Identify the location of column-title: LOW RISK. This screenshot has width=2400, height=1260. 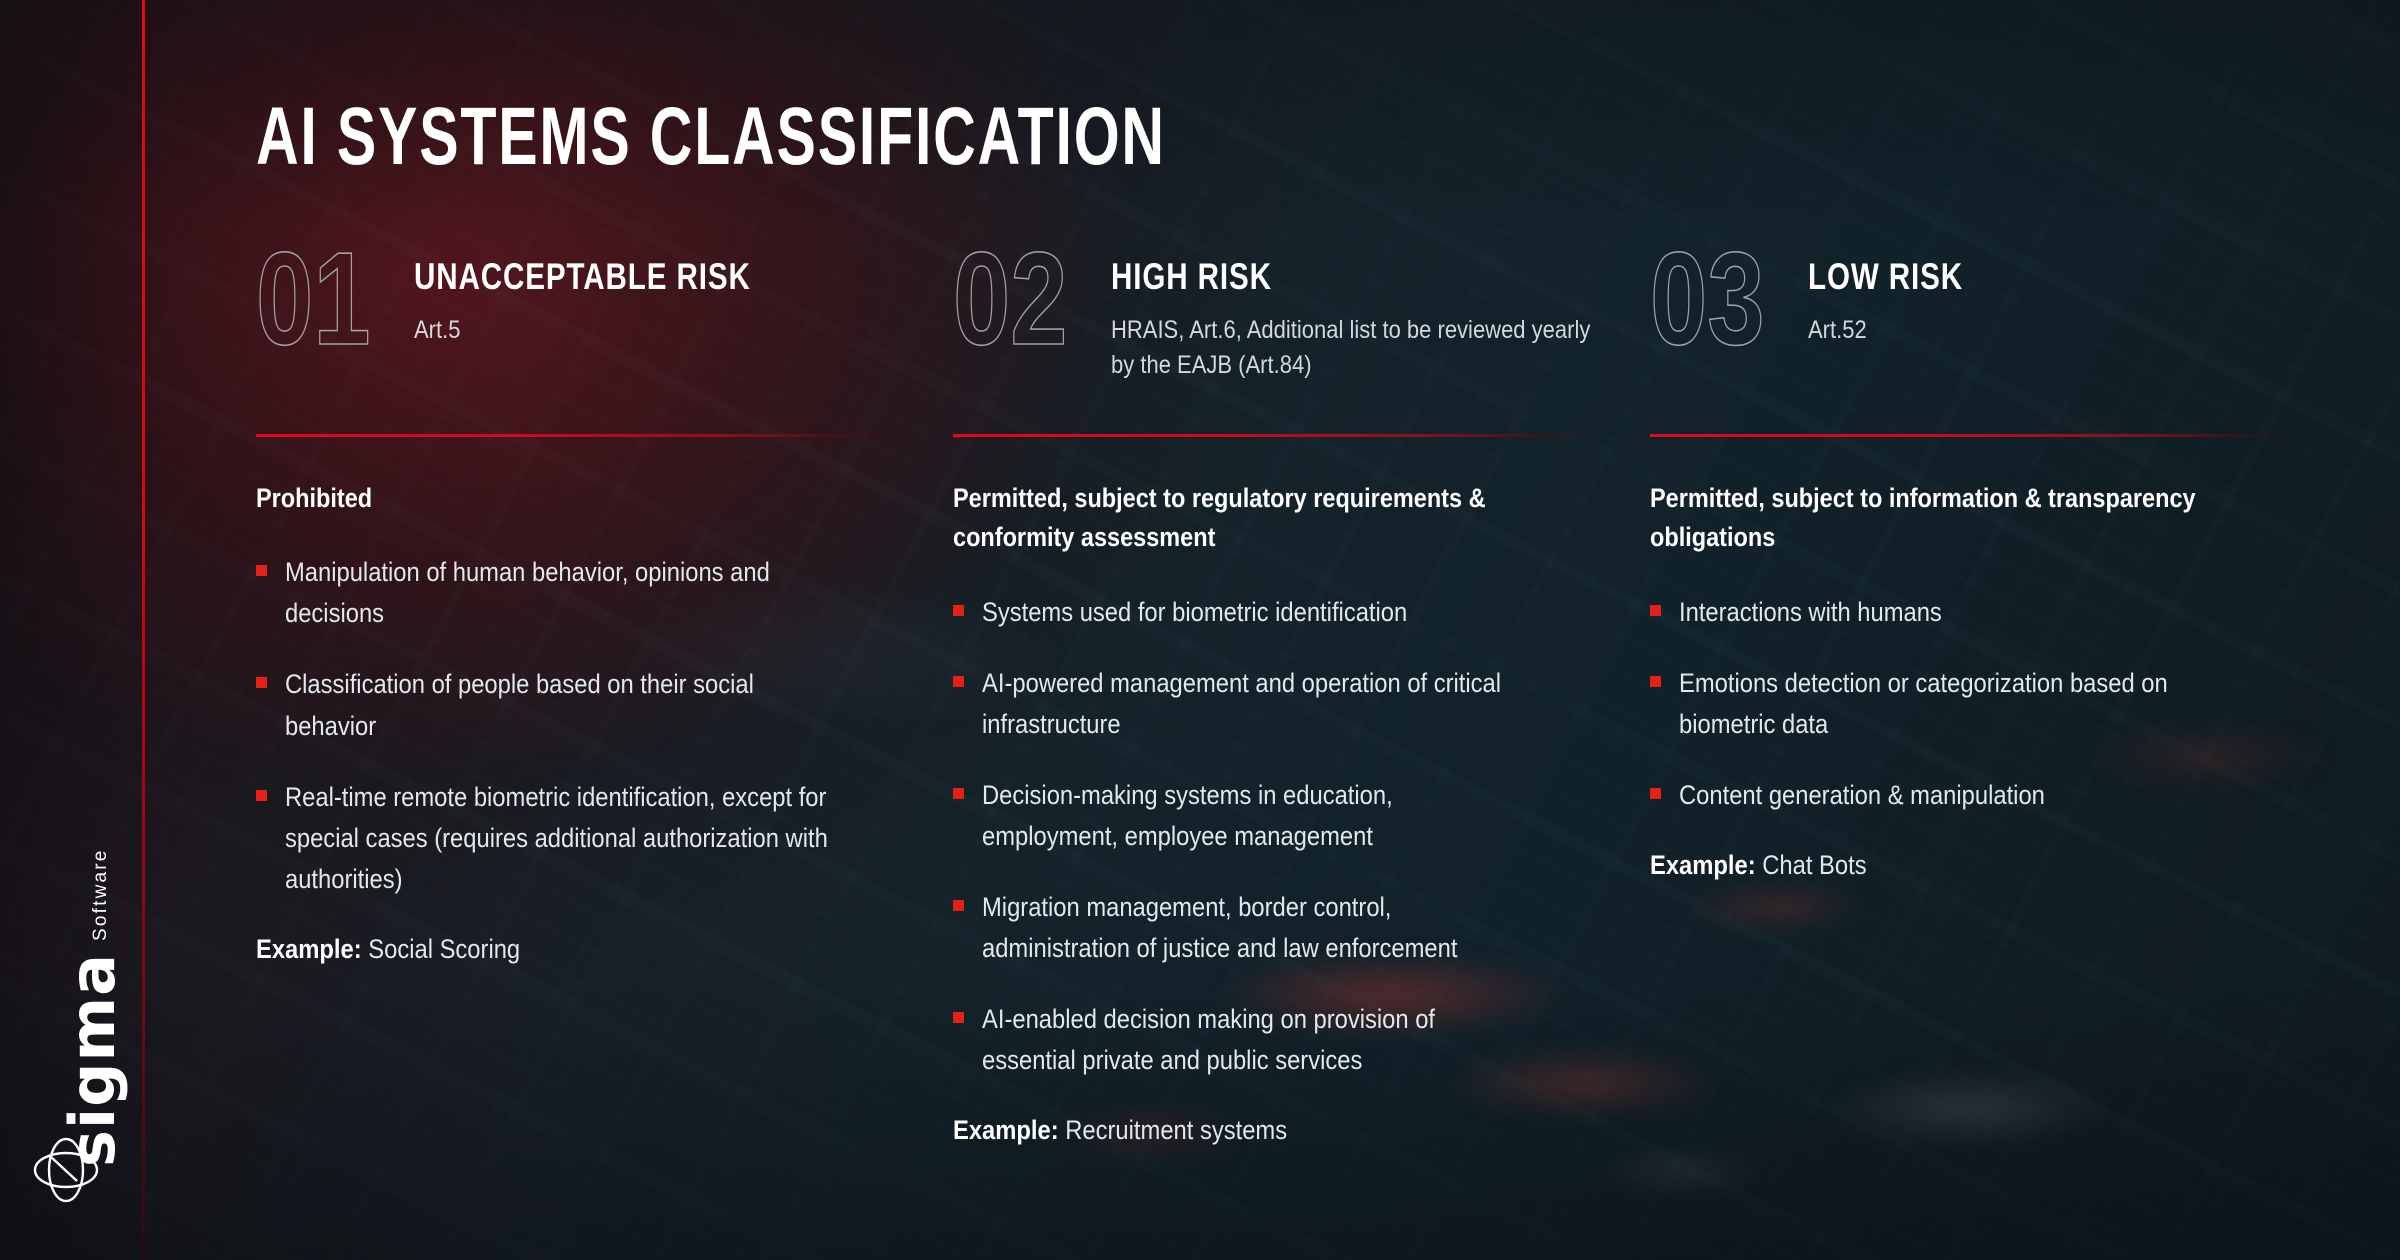
(1886, 276).